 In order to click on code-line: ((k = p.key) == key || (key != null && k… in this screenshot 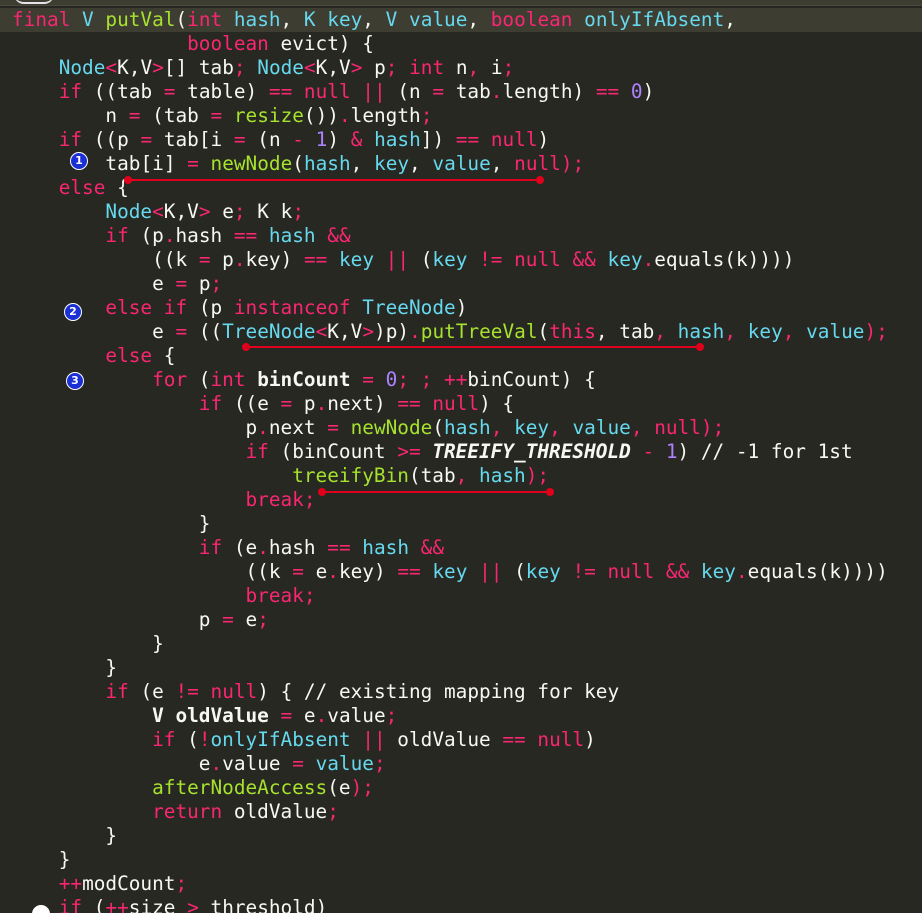, I will do `click(403, 260)`.